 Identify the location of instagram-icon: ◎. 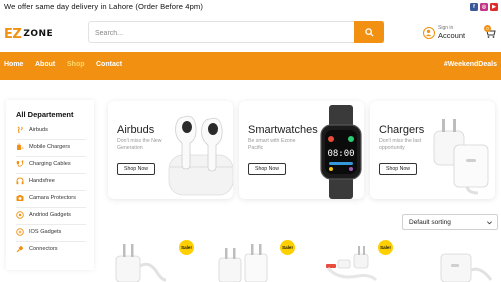
(484, 7).